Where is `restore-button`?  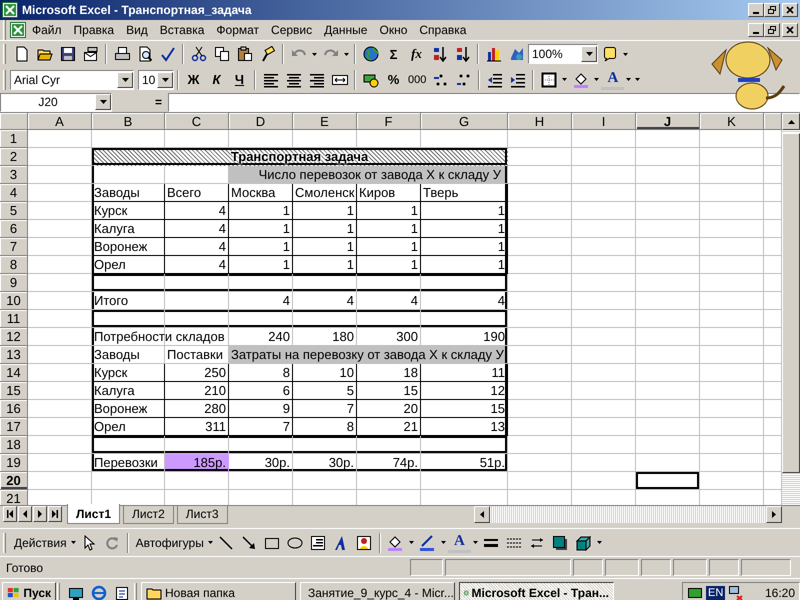 restore-button is located at coordinates (772, 30).